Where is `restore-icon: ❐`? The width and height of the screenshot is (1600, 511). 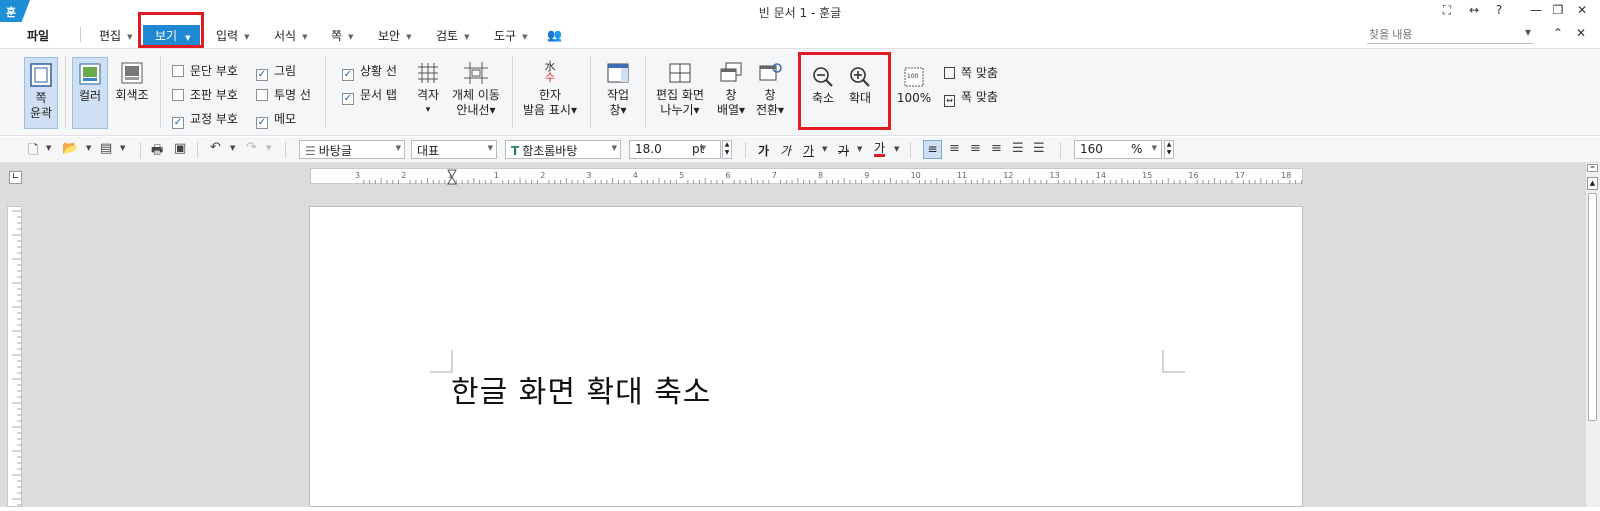
restore-icon: ❐ is located at coordinates (1558, 10).